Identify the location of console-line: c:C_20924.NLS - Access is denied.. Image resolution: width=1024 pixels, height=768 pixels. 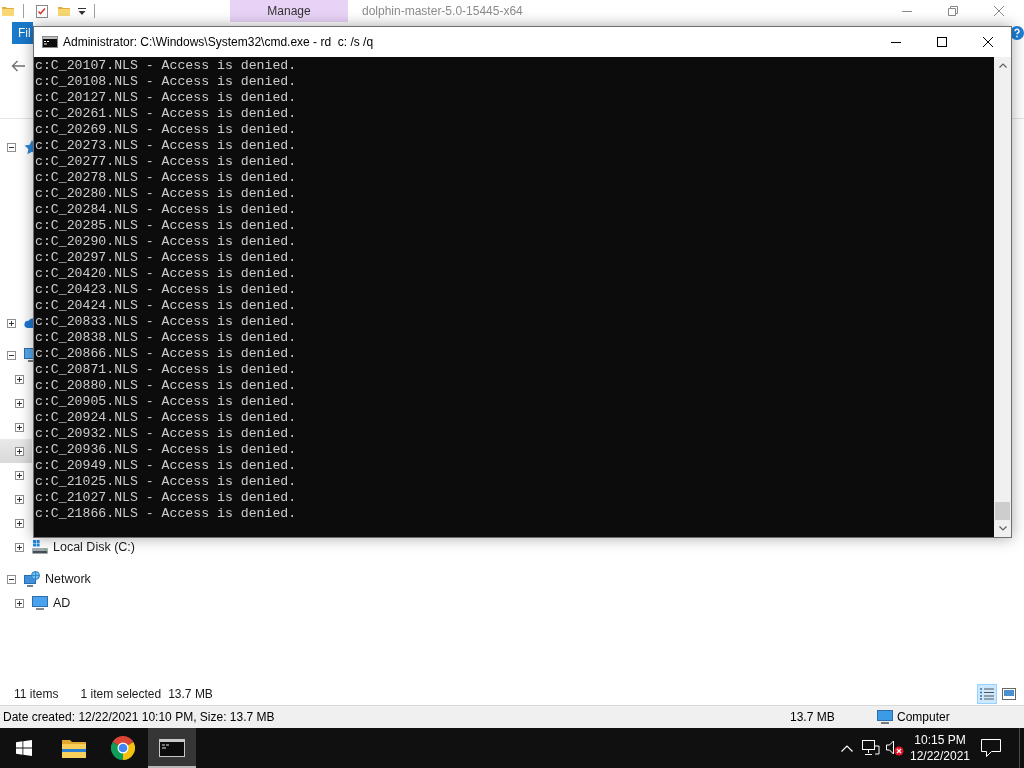
(166, 418).